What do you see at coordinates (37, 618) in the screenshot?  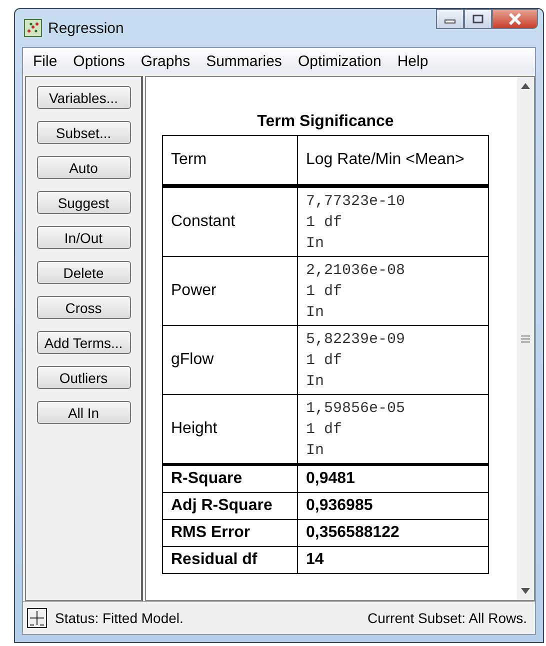 I see `grid-icon` at bounding box center [37, 618].